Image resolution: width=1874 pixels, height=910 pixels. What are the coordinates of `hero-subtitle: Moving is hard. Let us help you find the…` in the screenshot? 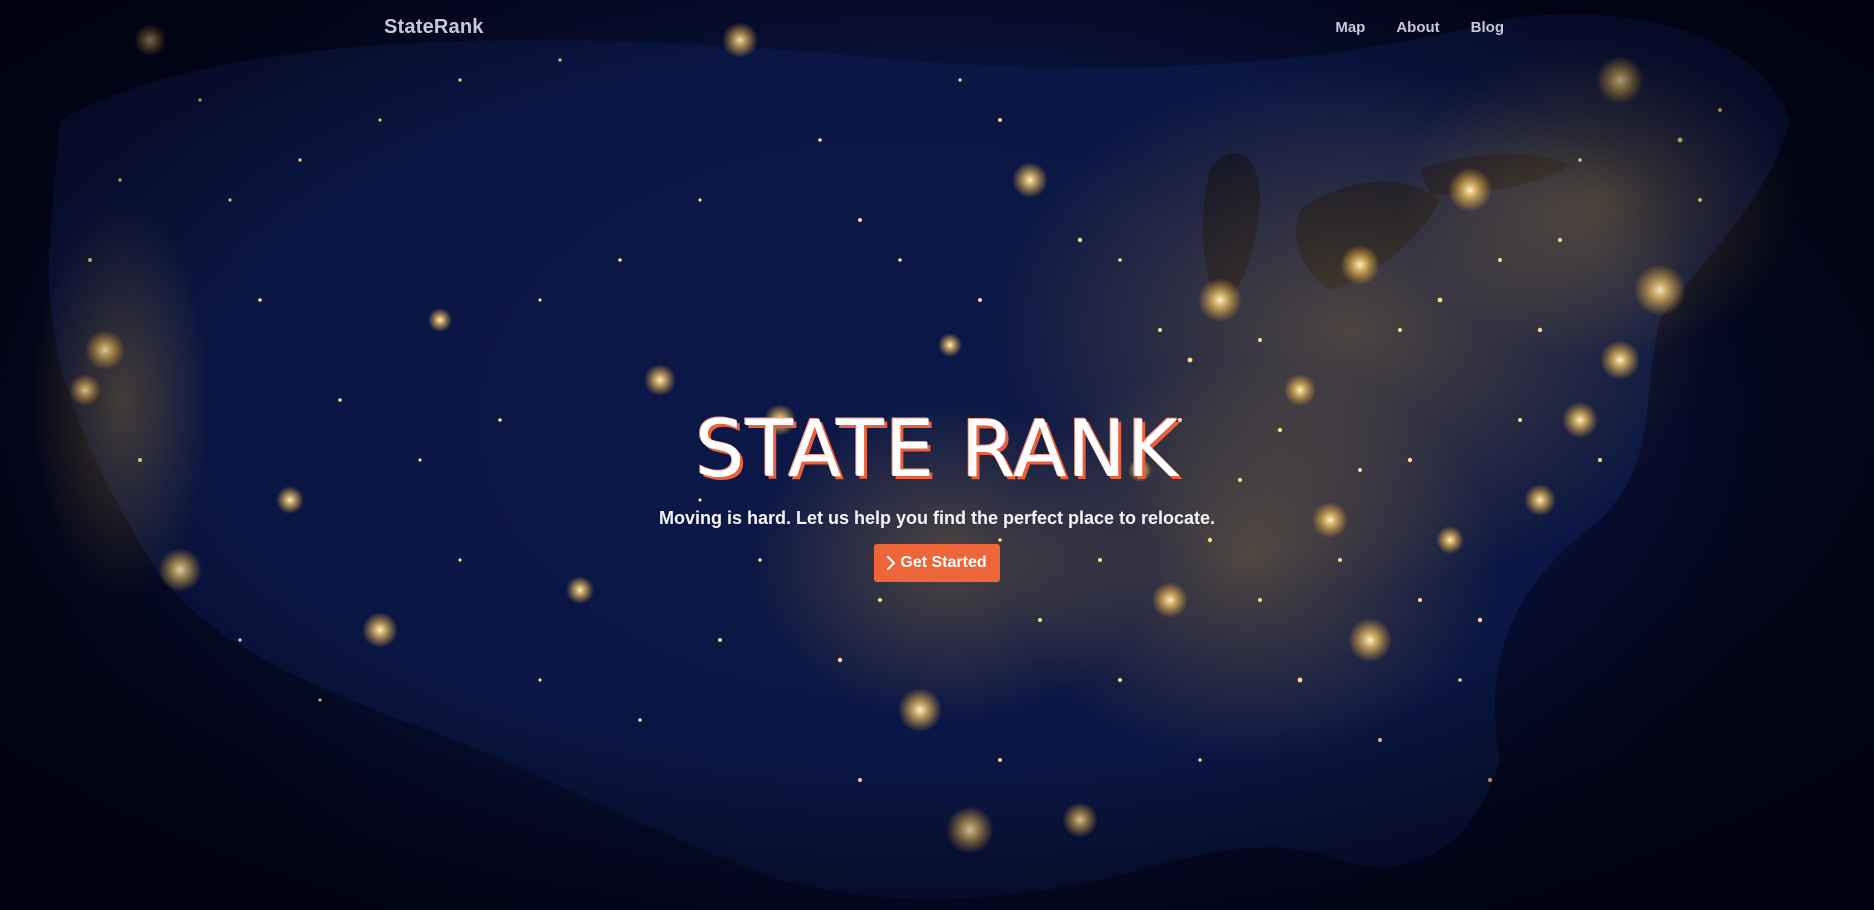 It's located at (937, 518).